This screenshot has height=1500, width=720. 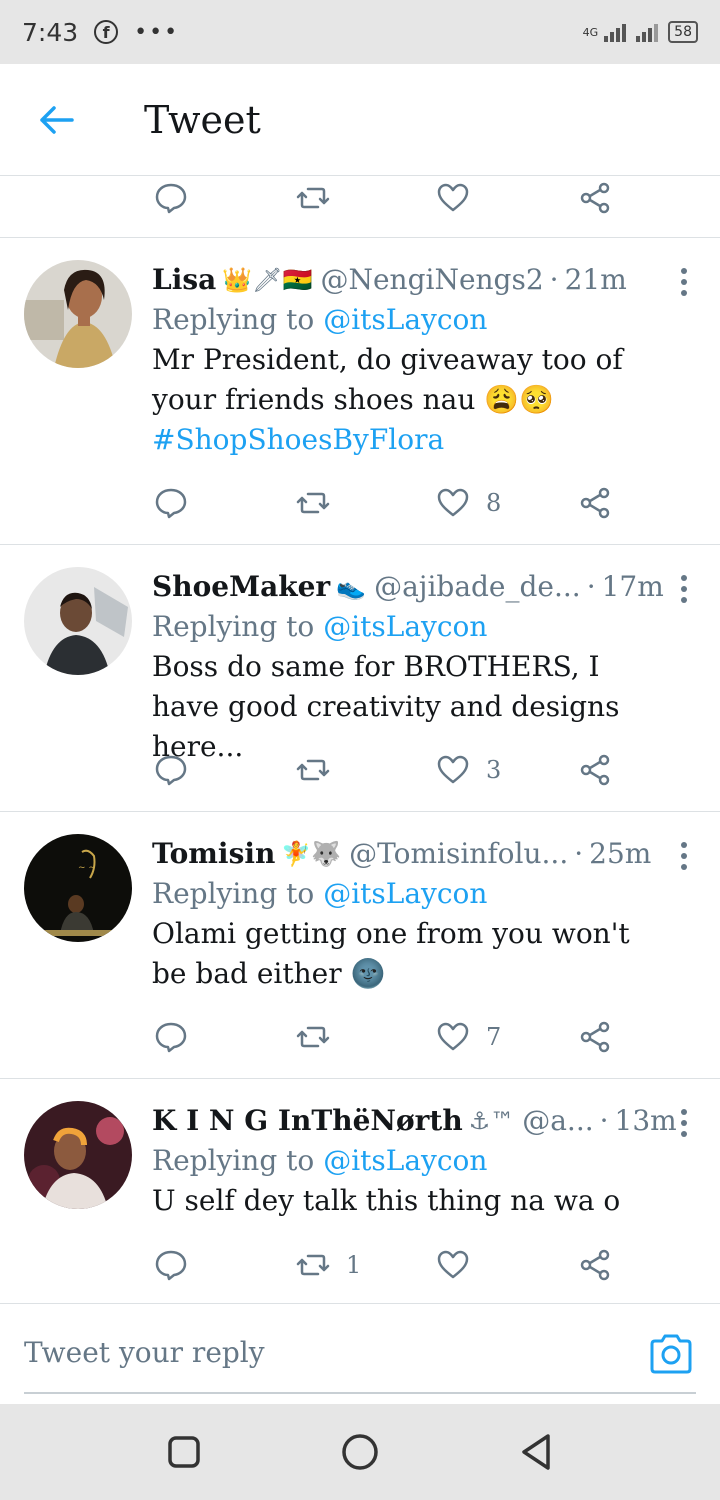 I want to click on app-header: Tweet, so click(x=360, y=120).